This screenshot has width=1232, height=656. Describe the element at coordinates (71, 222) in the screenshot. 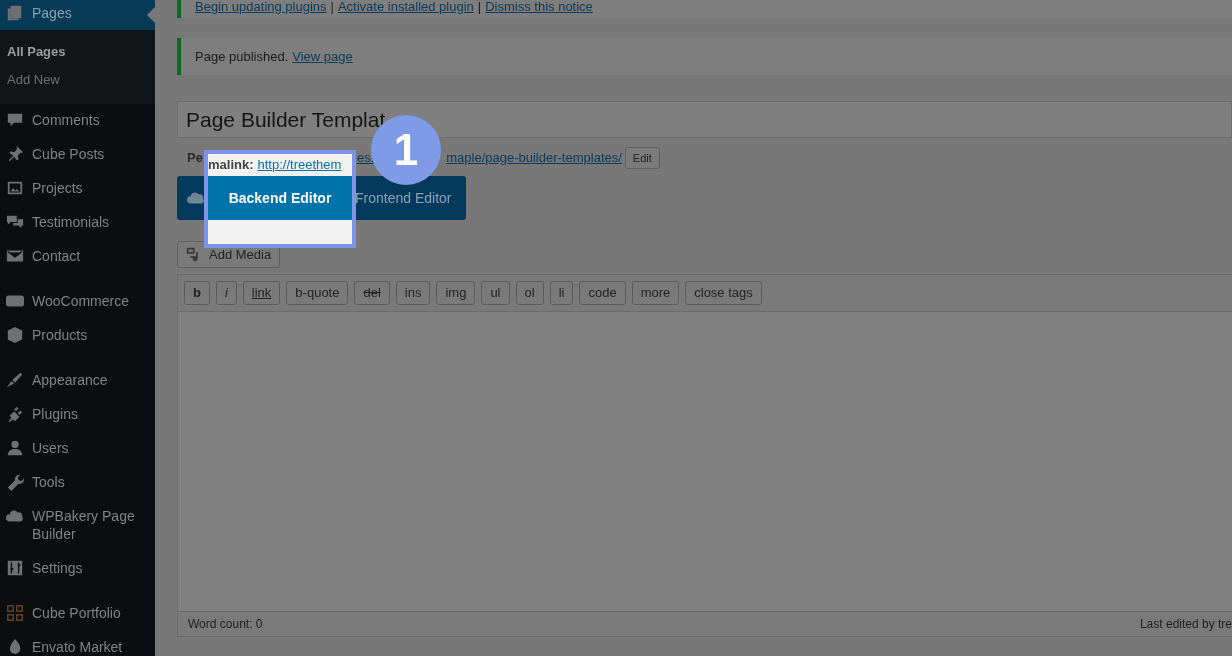

I see `sidebar-item-label: Testimonials` at that location.